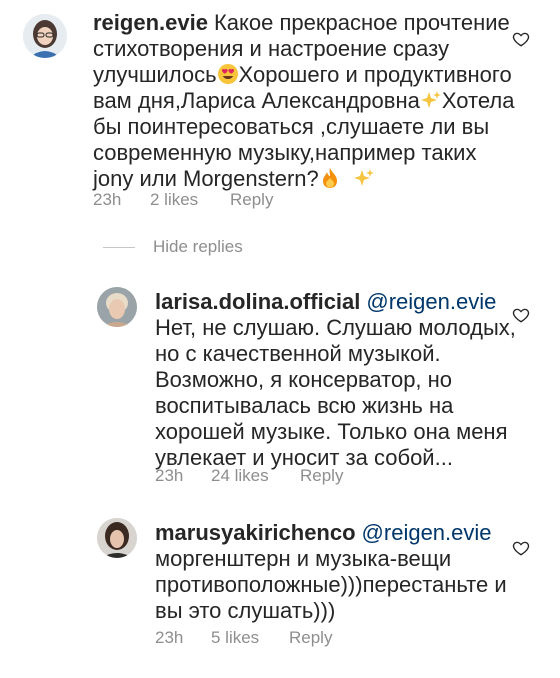  I want to click on reply-username: larisa.dolina.official, so click(257, 301).